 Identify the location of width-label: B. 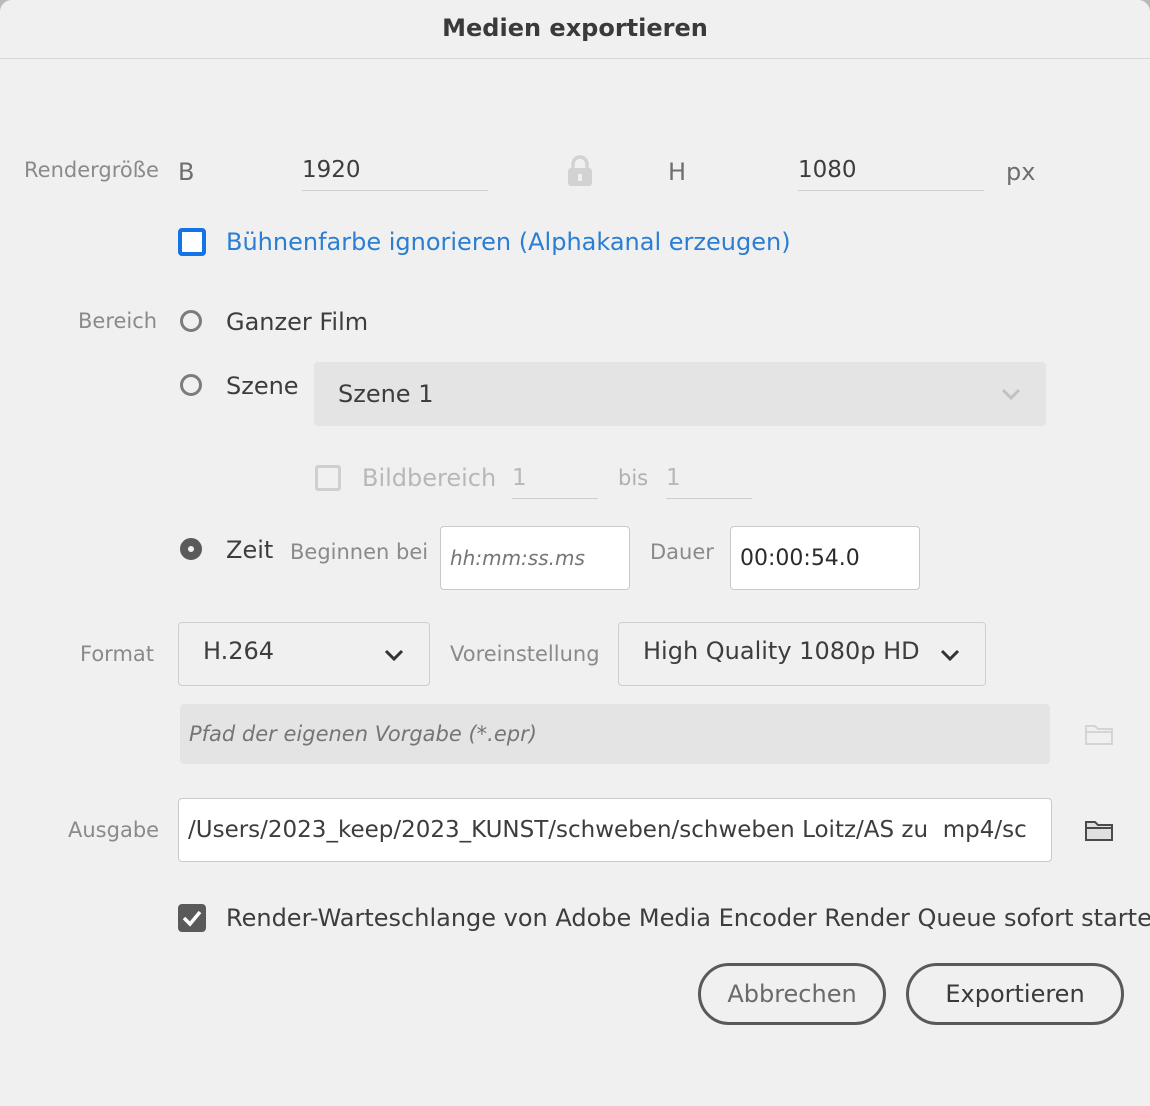
(186, 172).